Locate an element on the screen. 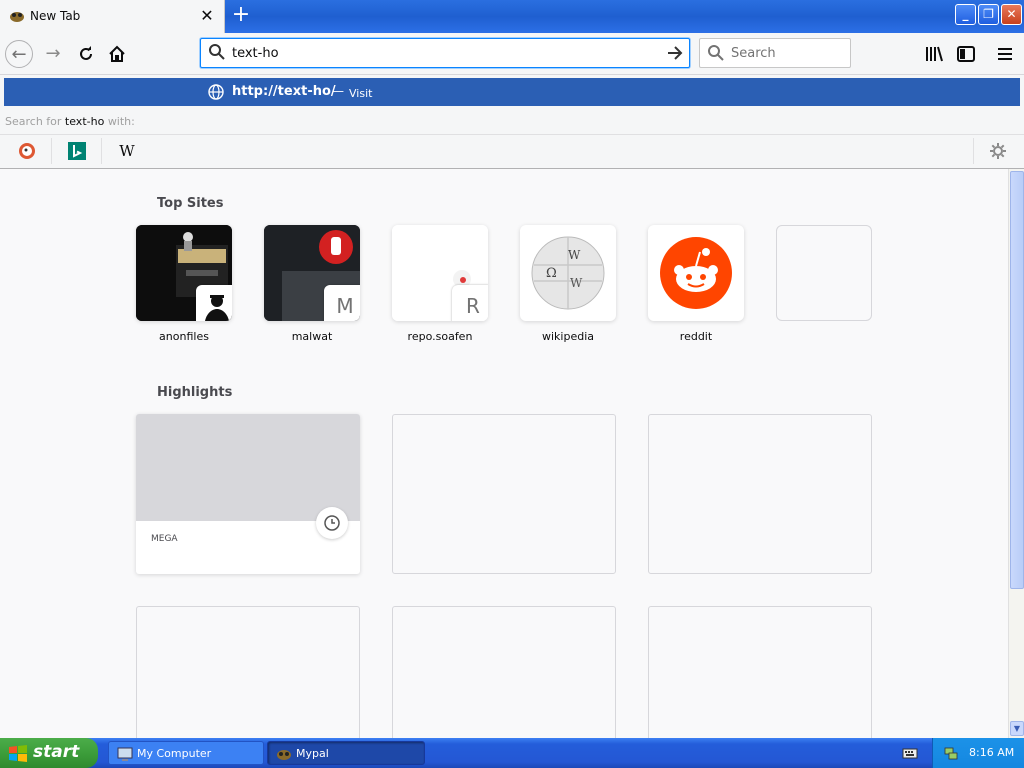 Image resolution: width=1024 pixels, height=768 pixels. scrollbar-thumb is located at coordinates (1017, 380).